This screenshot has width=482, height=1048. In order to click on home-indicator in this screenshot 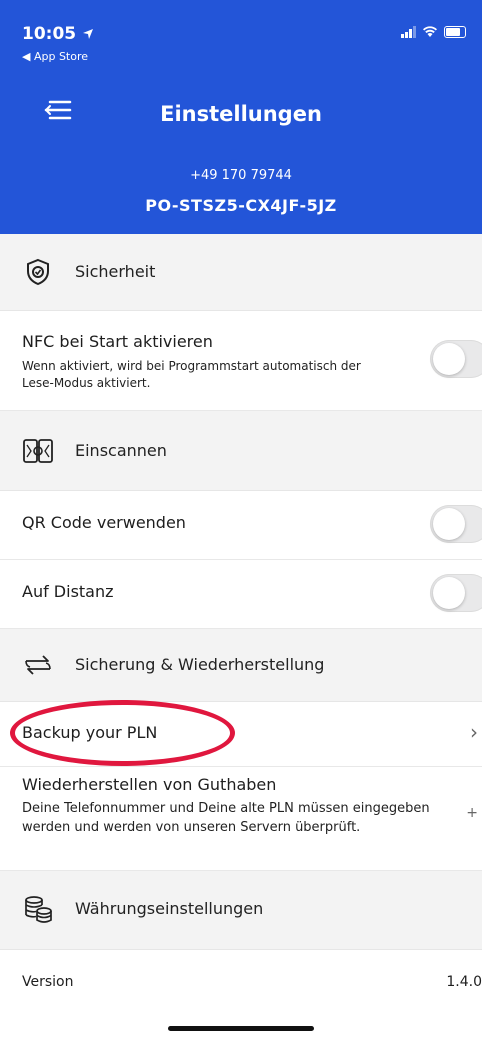, I will do `click(241, 1028)`.